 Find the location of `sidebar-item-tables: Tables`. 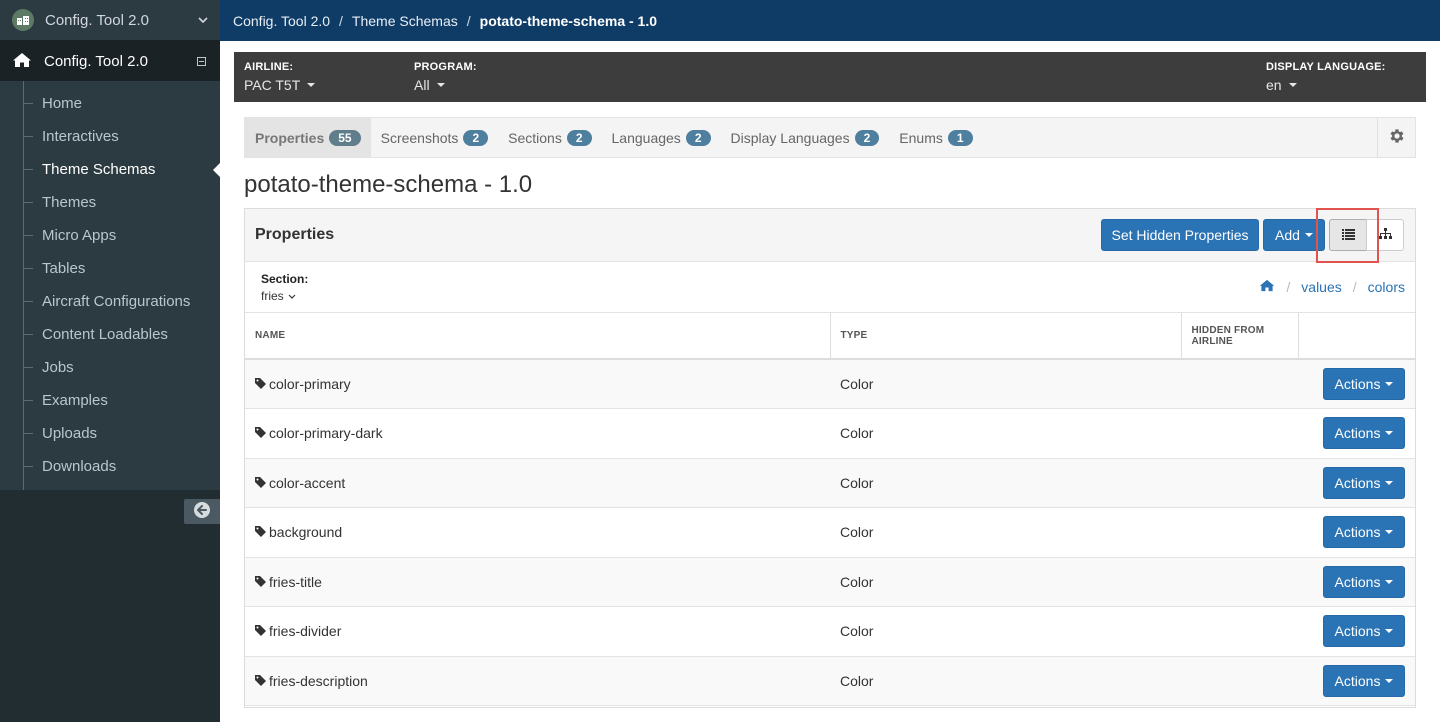

sidebar-item-tables: Tables is located at coordinates (110, 268).